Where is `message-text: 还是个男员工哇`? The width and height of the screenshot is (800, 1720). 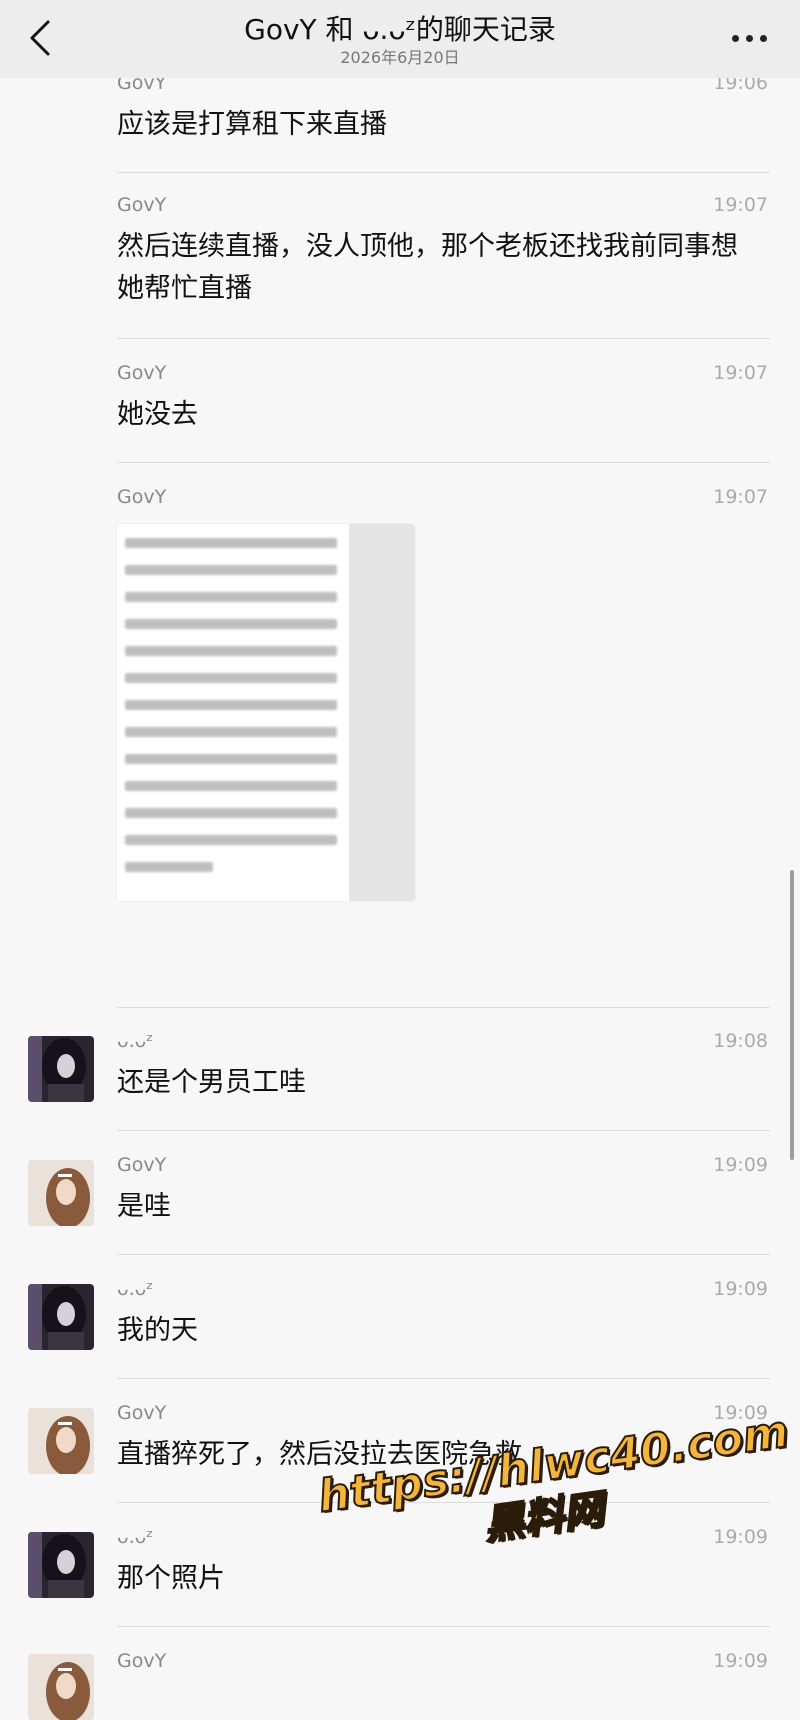
message-text: 还是个男员工哇 is located at coordinates (437, 1083).